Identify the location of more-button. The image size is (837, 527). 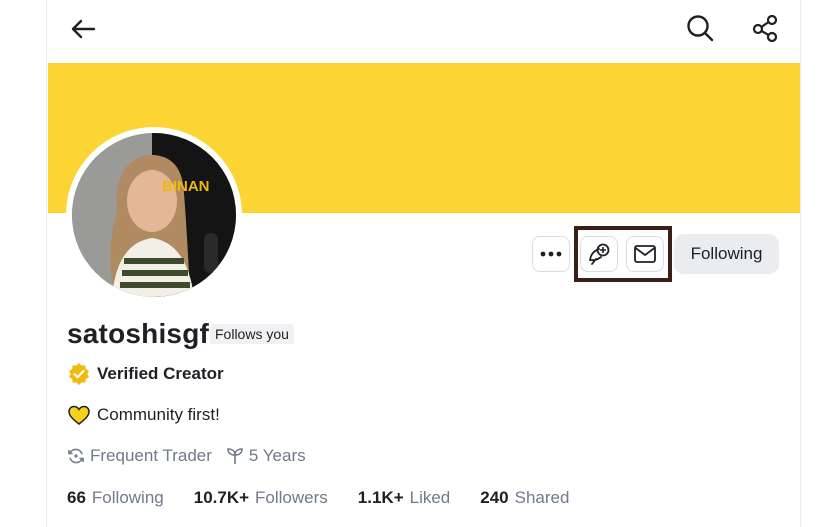
(551, 254).